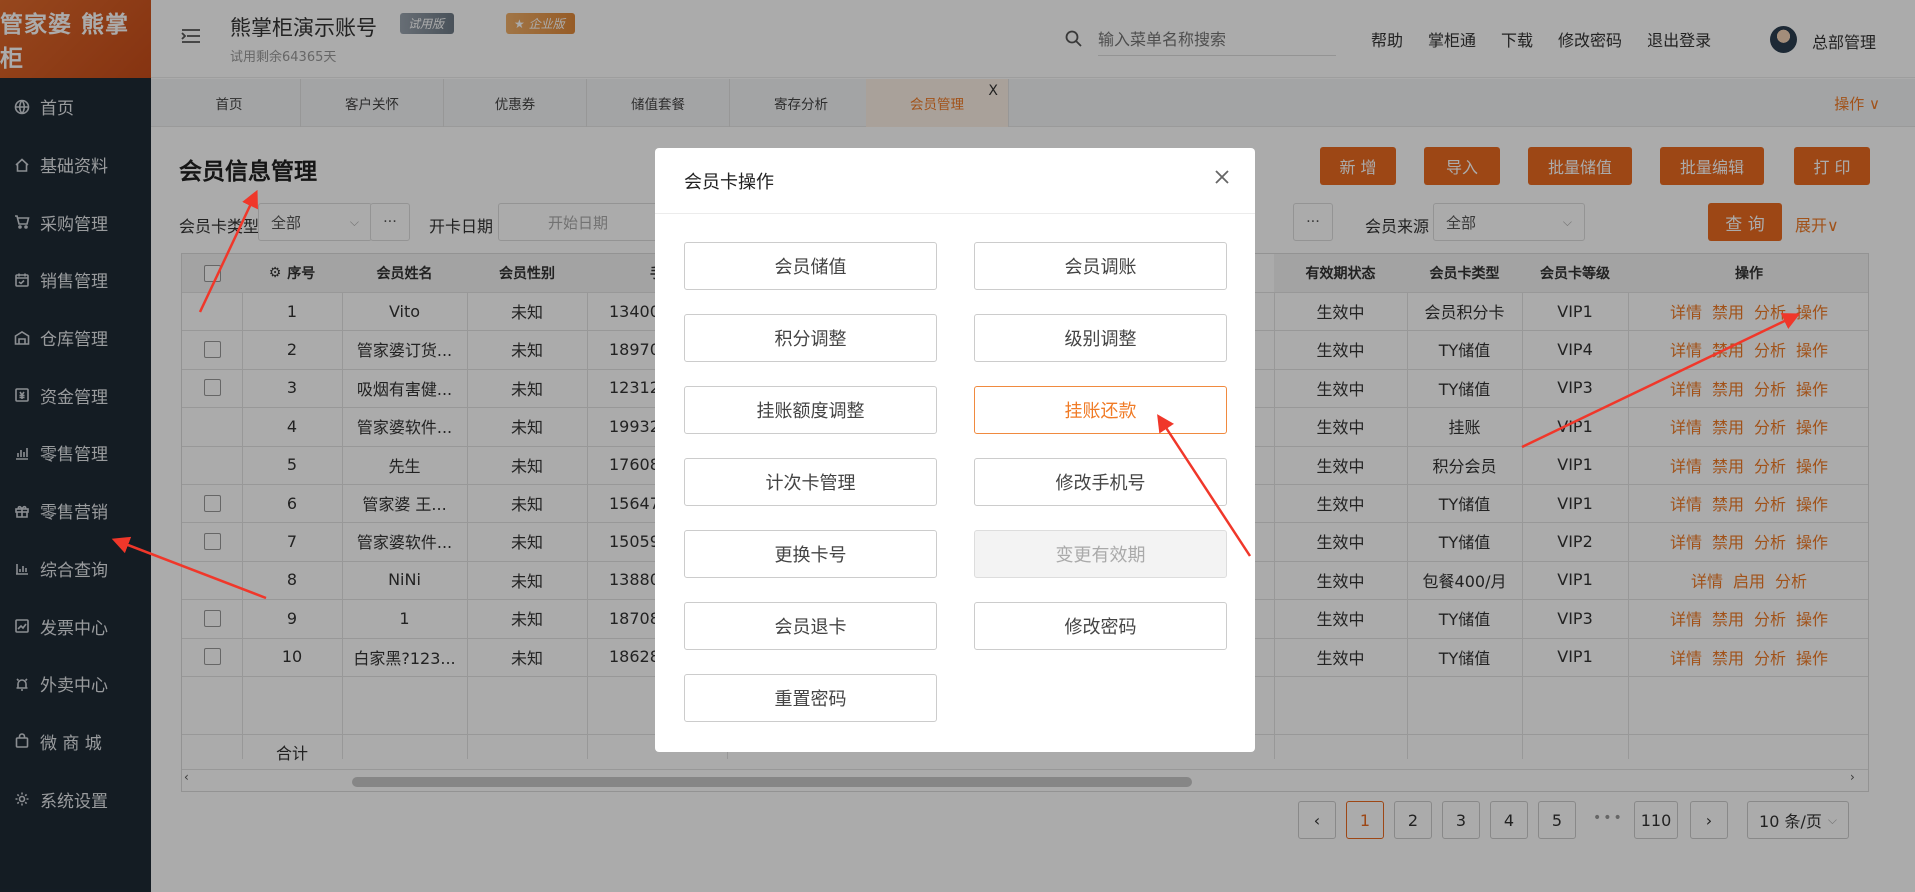 The image size is (1915, 892). I want to click on op-button-7: 计次卡管理, so click(810, 482).